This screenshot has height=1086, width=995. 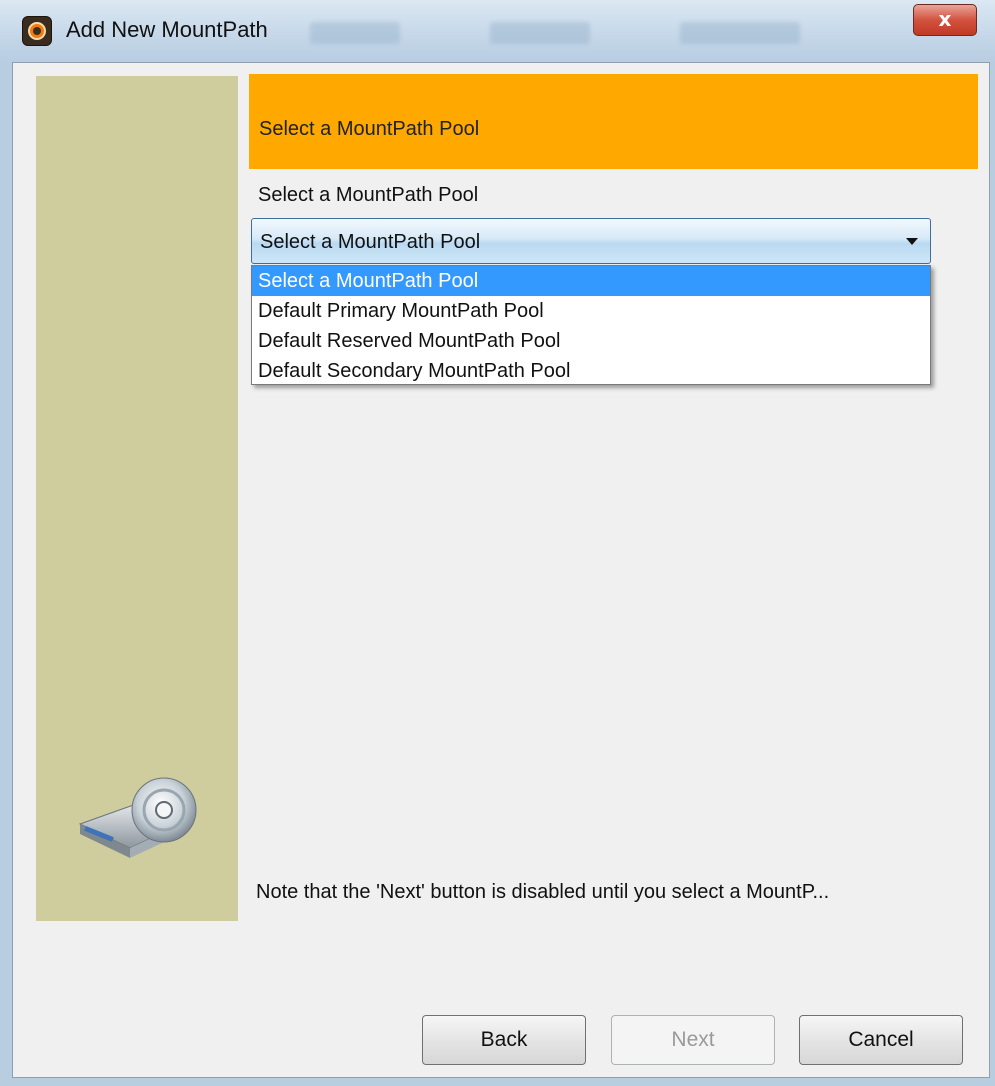 What do you see at coordinates (137, 817) in the screenshot?
I see `disk-drive-icon` at bounding box center [137, 817].